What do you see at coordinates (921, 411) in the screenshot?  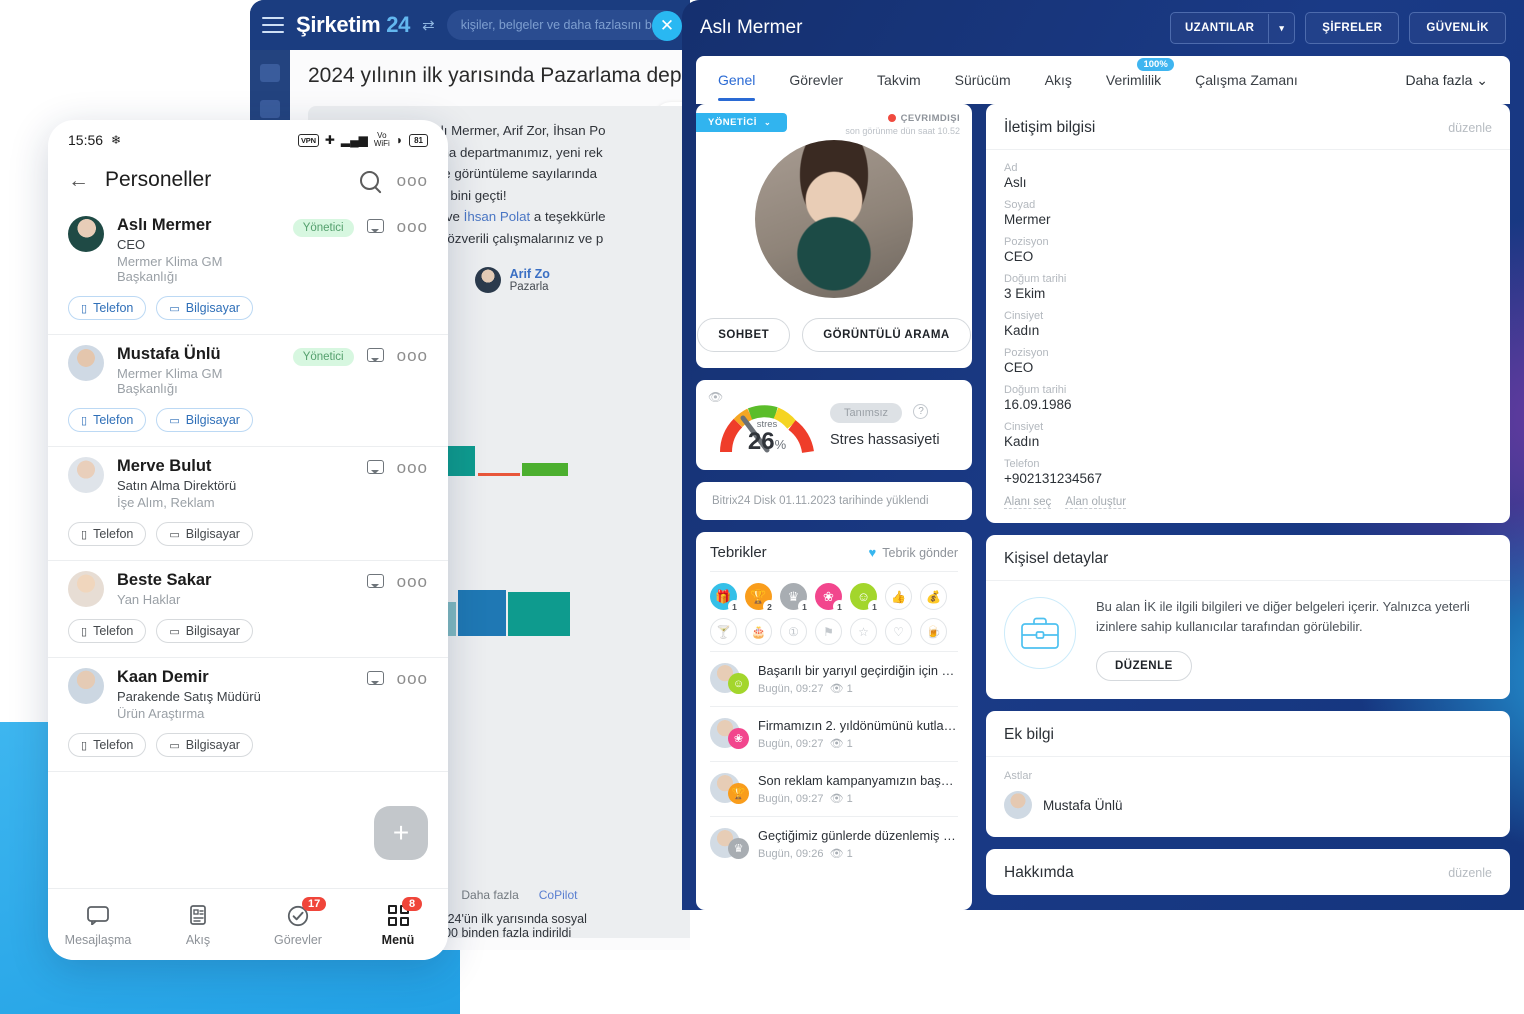 I see `question-icon: ?` at bounding box center [921, 411].